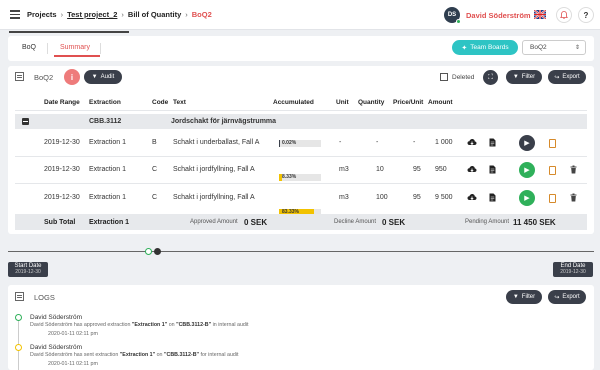  Describe the element at coordinates (564, 15) in the screenshot. I see `notification-bell-icon` at that location.